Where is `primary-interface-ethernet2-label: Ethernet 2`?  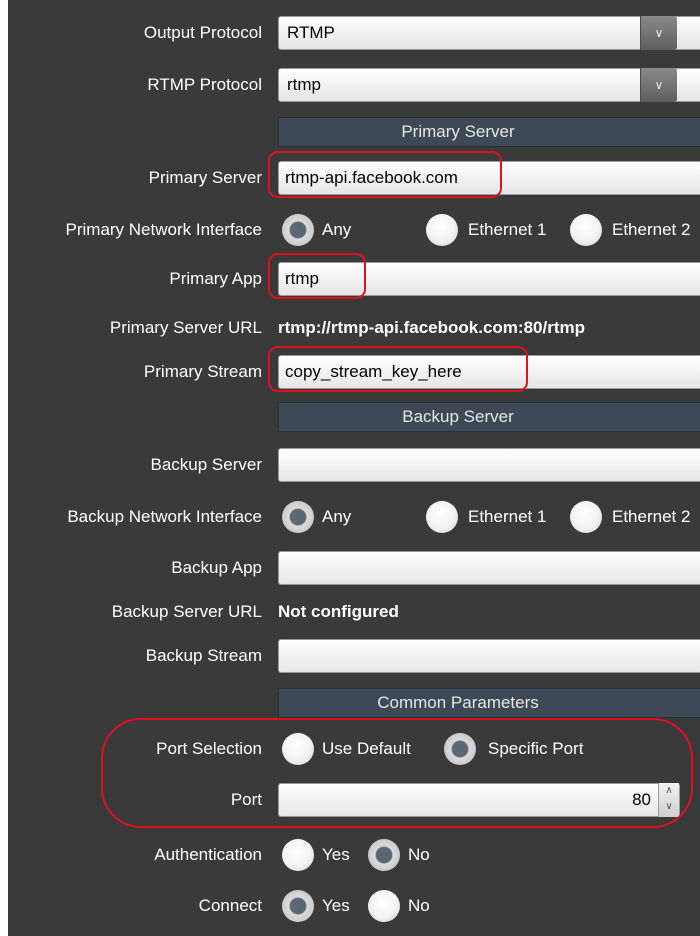 primary-interface-ethernet2-label: Ethernet 2 is located at coordinates (651, 229).